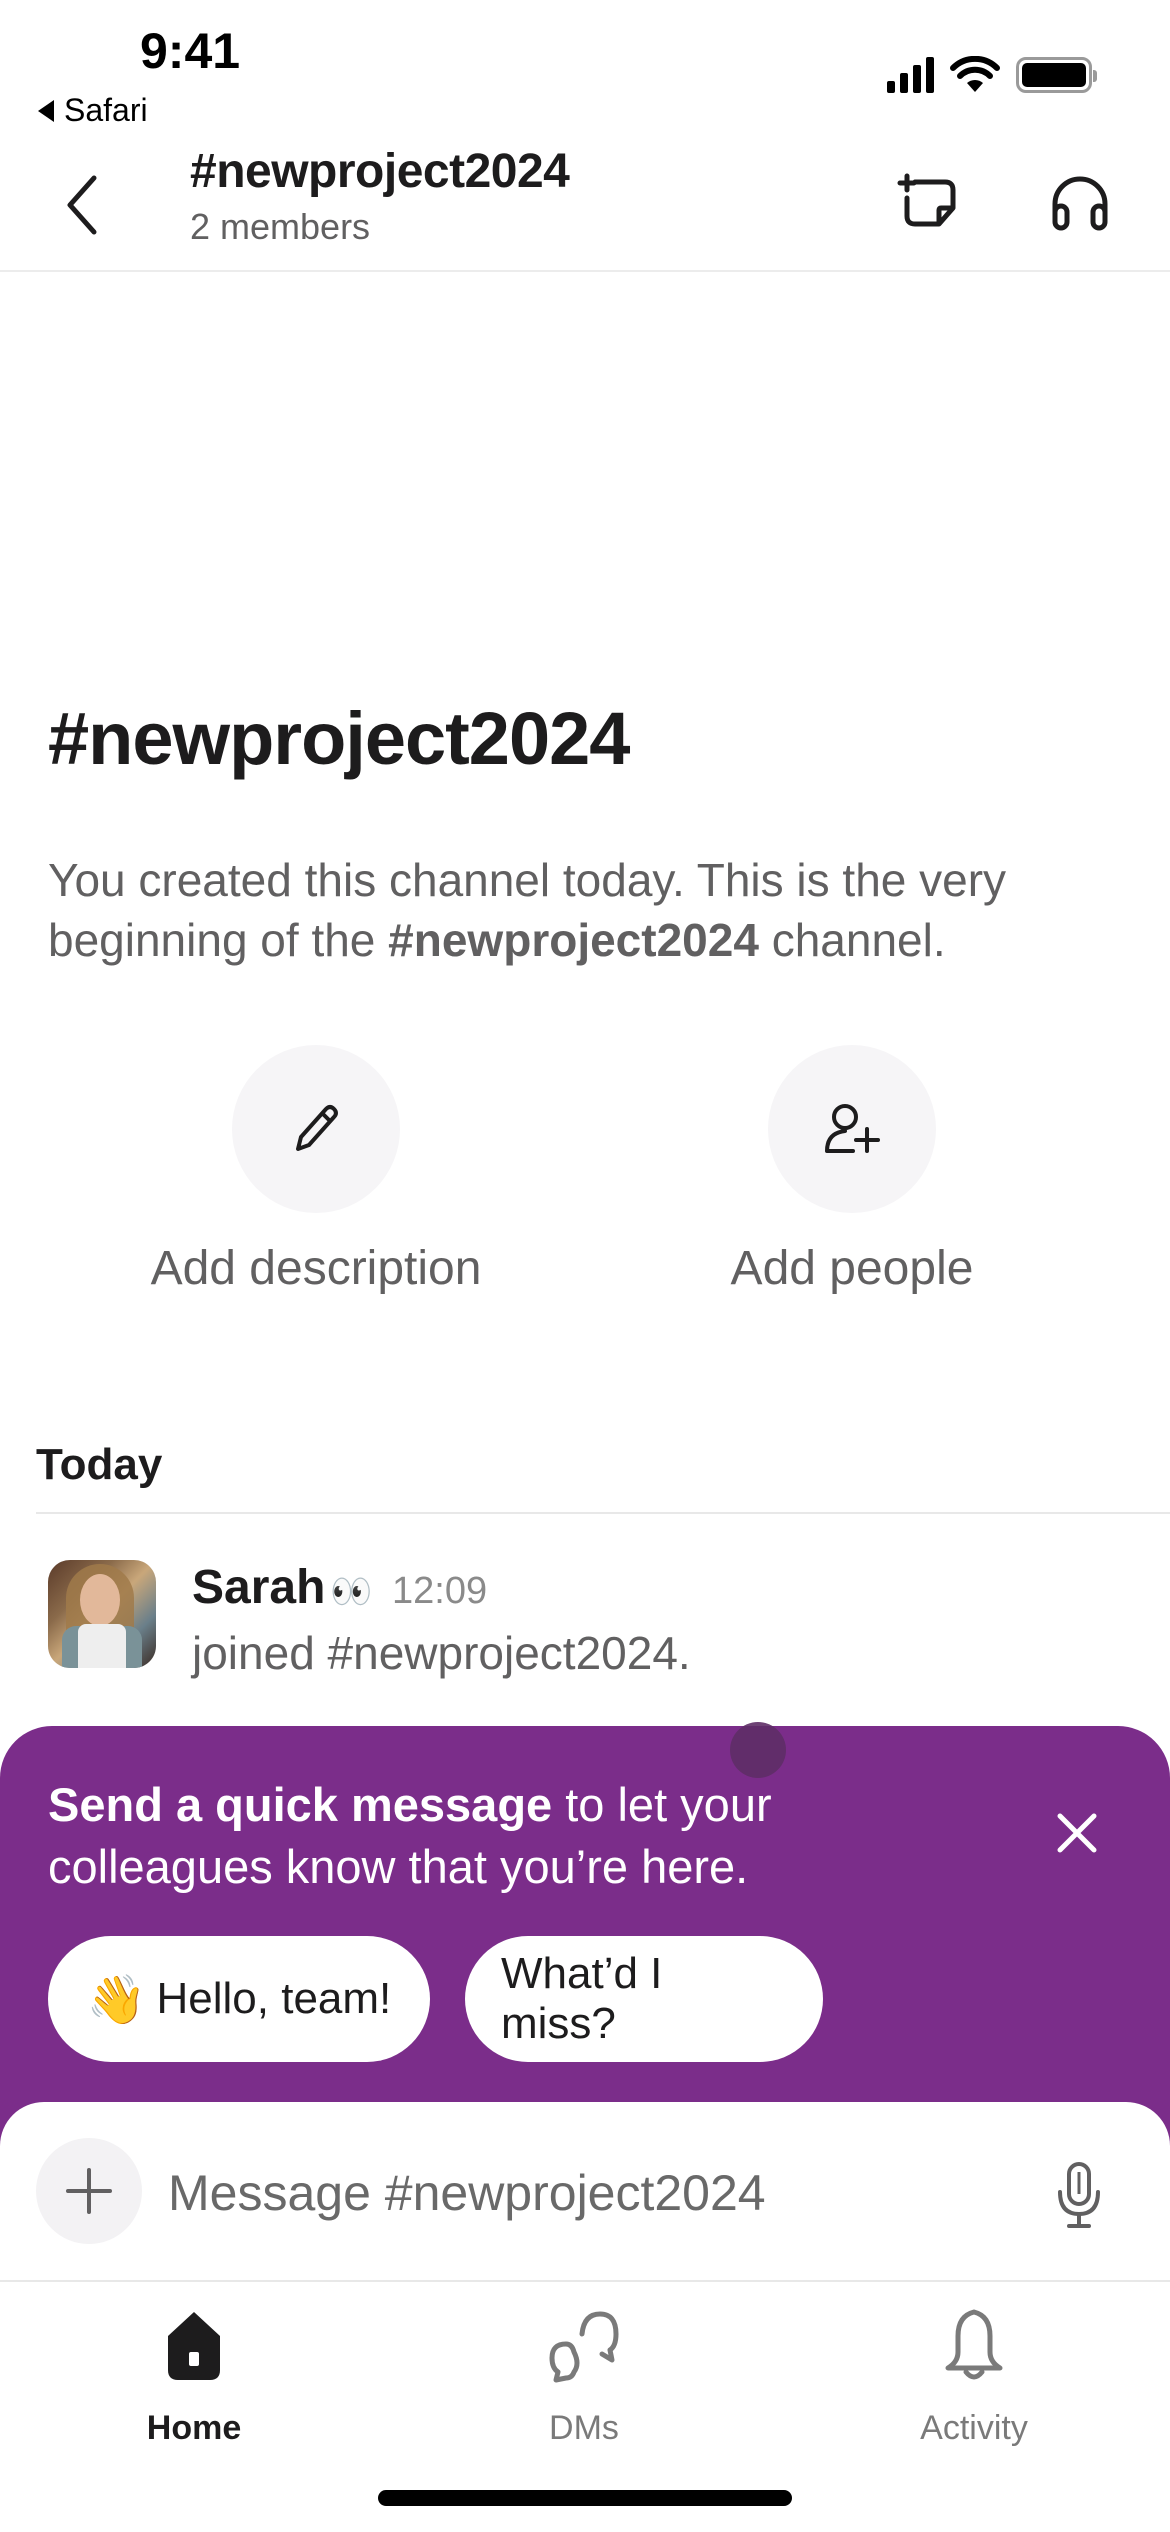 The image size is (1170, 2532). Describe the element at coordinates (339, 738) in the screenshot. I see `intro-title: #newproject2024` at that location.